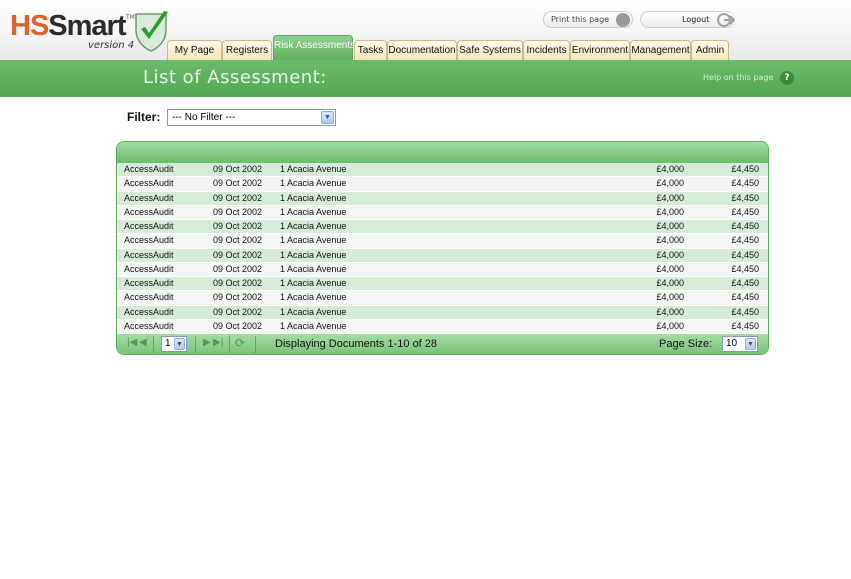 This screenshot has height=579, width=851. Describe the element at coordinates (442, 152) in the screenshot. I see `grid-header` at that location.